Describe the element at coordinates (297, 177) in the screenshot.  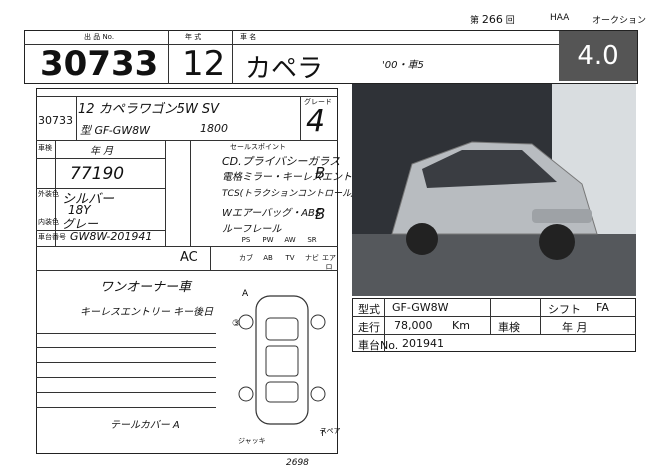
I see `sales-point-2: 電格ミラー・キーレスエントリー` at that location.